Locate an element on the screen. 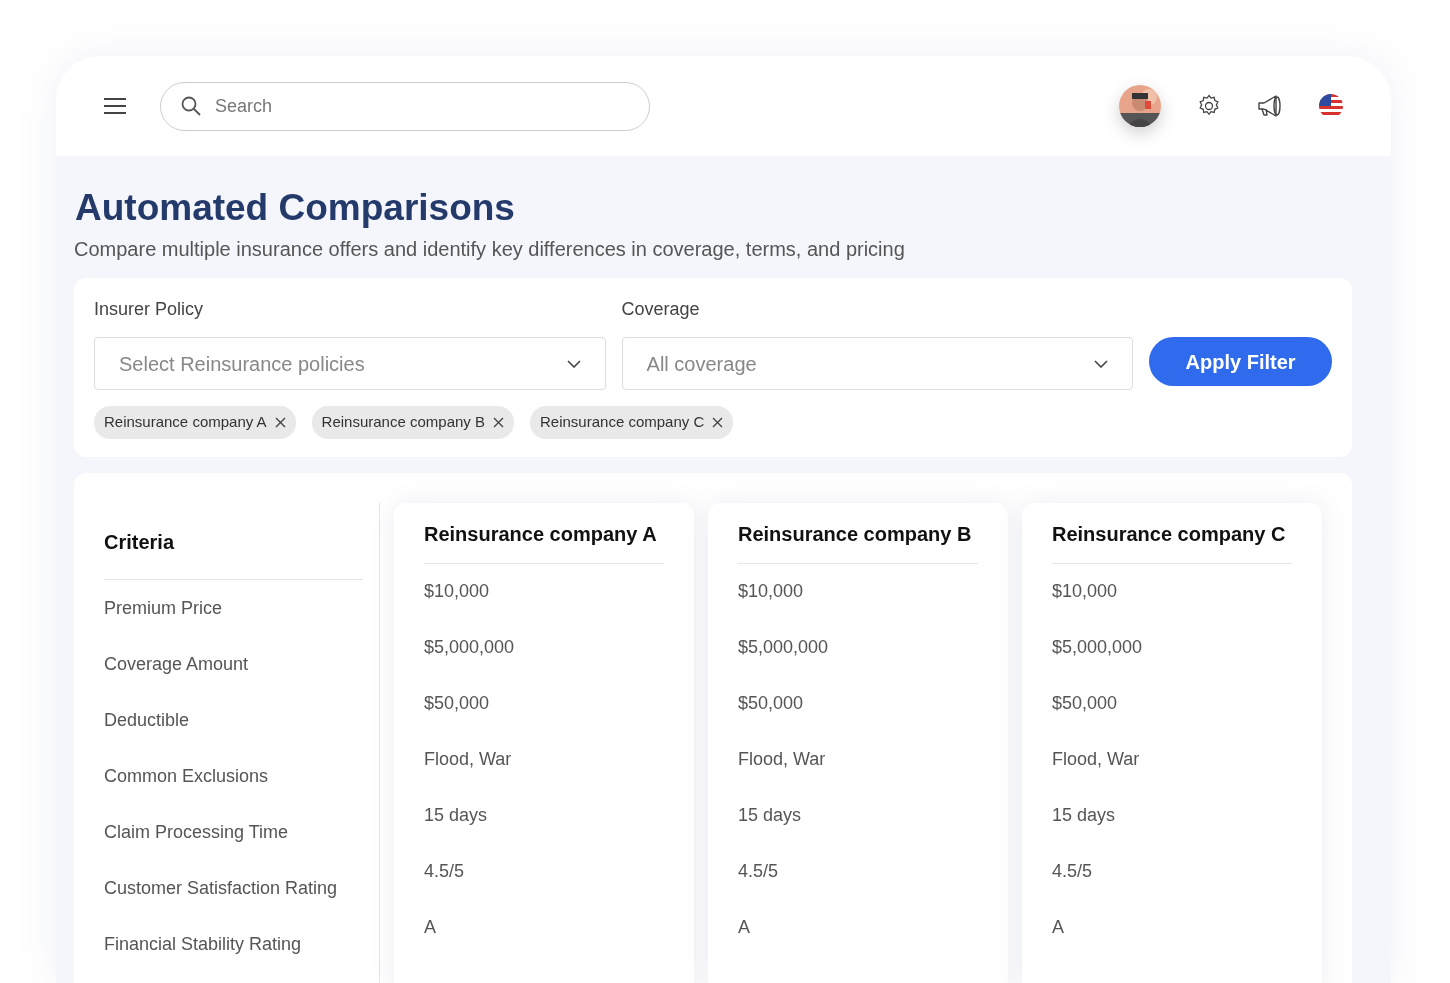  dropdown-field: Select Reinsurance policies is located at coordinates (350, 364).